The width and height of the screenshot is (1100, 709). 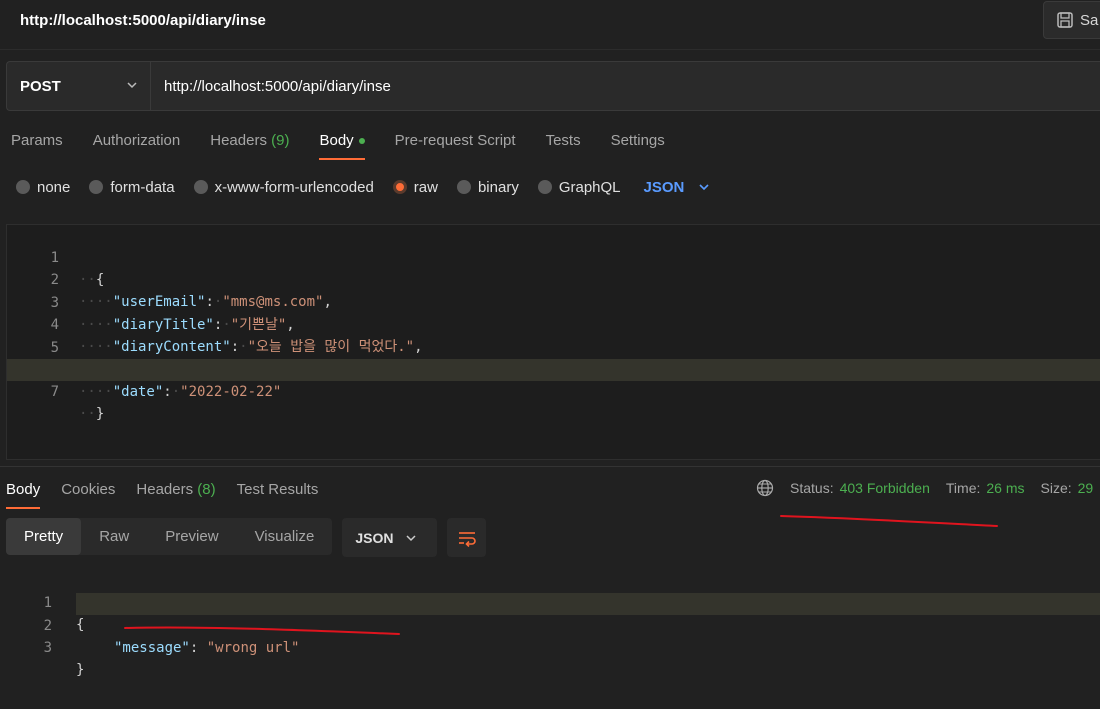 I want to click on tab-params: Params, so click(x=37, y=143).